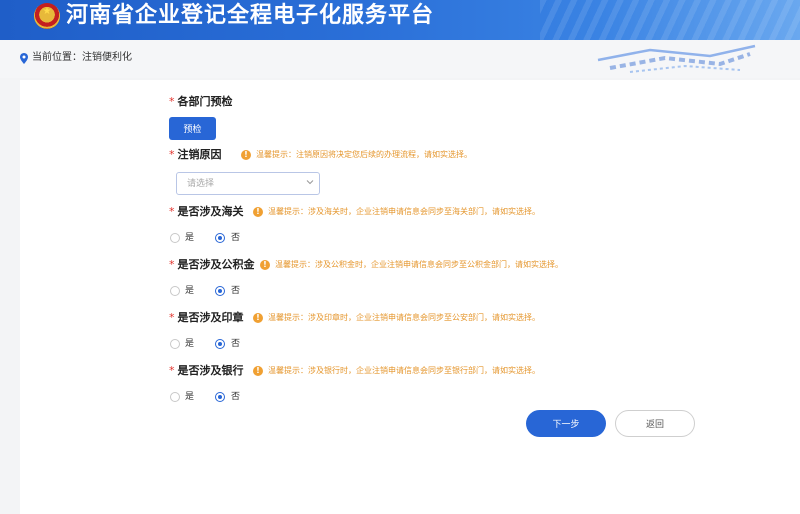 The width and height of the screenshot is (800, 514). I want to click on location-pin-icon, so click(24, 58).